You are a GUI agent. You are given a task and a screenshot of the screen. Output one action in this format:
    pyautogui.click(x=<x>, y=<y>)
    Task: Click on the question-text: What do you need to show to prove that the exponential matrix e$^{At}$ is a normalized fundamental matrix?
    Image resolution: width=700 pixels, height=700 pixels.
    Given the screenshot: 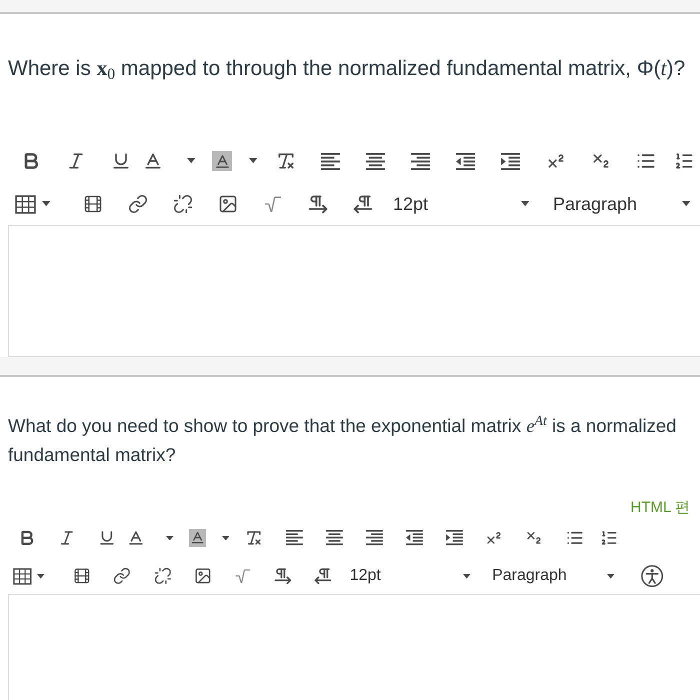 What is the action you would take?
    pyautogui.click(x=342, y=440)
    